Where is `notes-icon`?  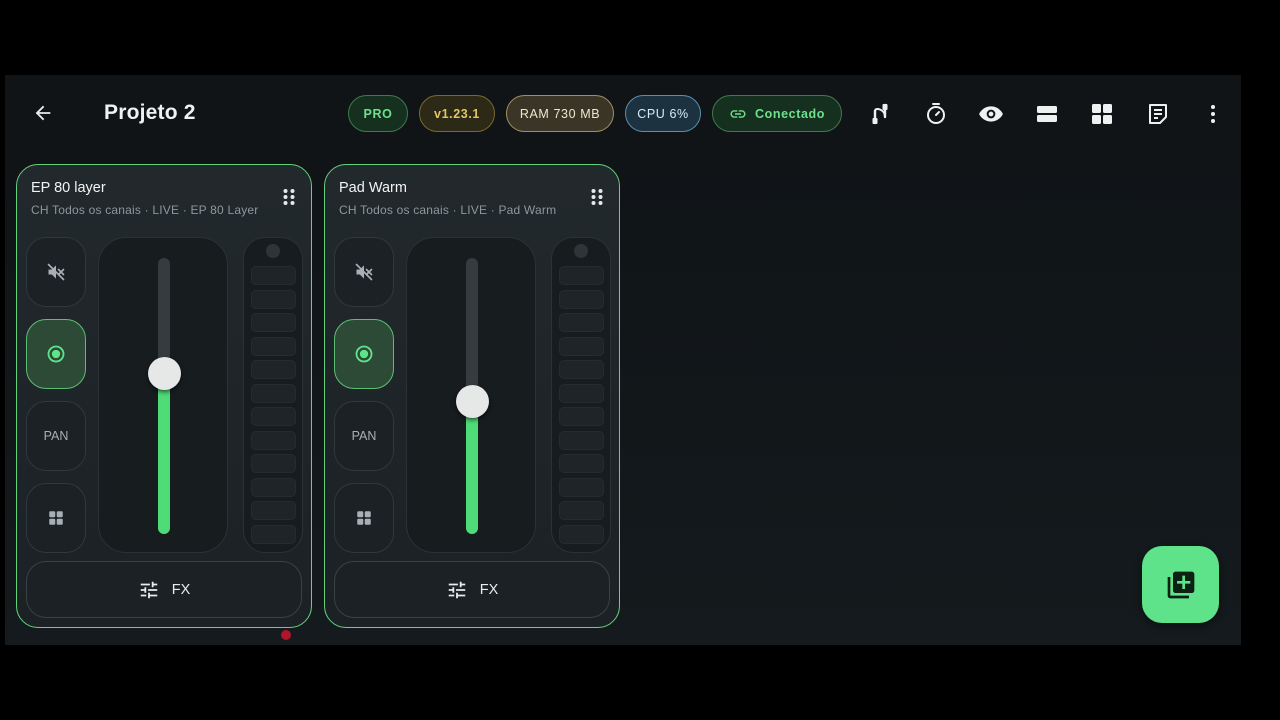
notes-icon is located at coordinates (1158, 114).